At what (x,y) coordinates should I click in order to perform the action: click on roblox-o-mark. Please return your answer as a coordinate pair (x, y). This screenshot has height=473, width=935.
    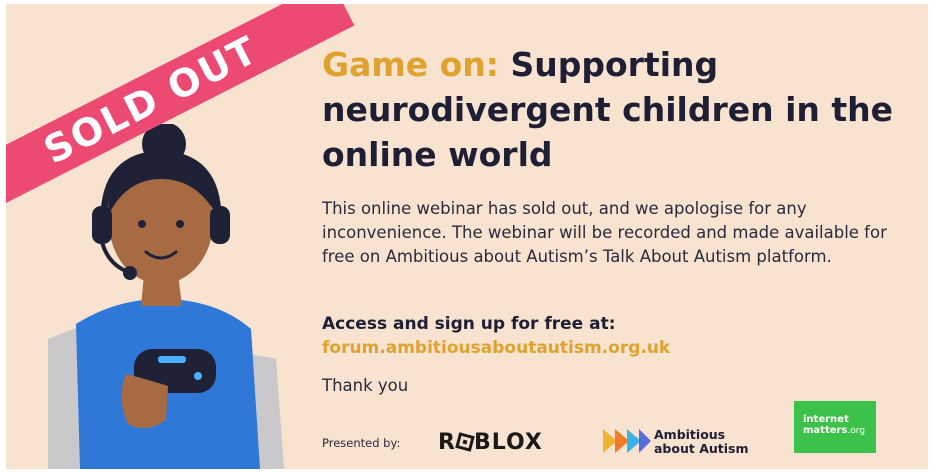
    Looking at the image, I should click on (465, 442).